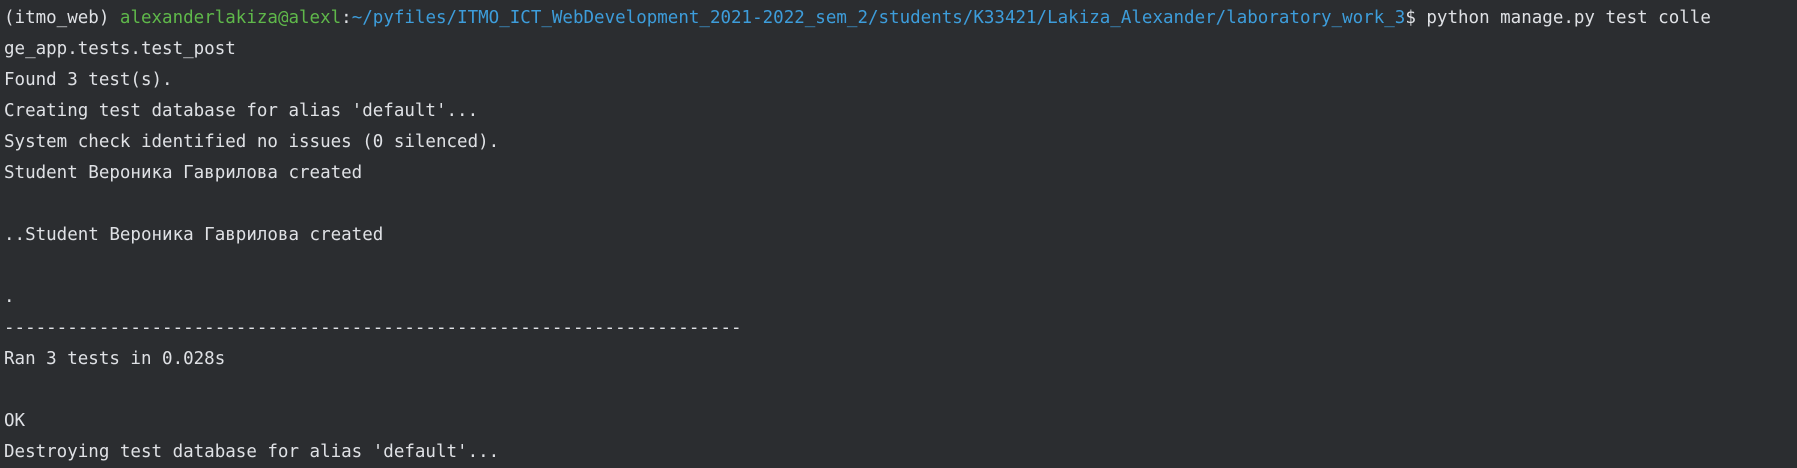 The width and height of the screenshot is (1797, 468). I want to click on output-line: ., so click(9, 297).